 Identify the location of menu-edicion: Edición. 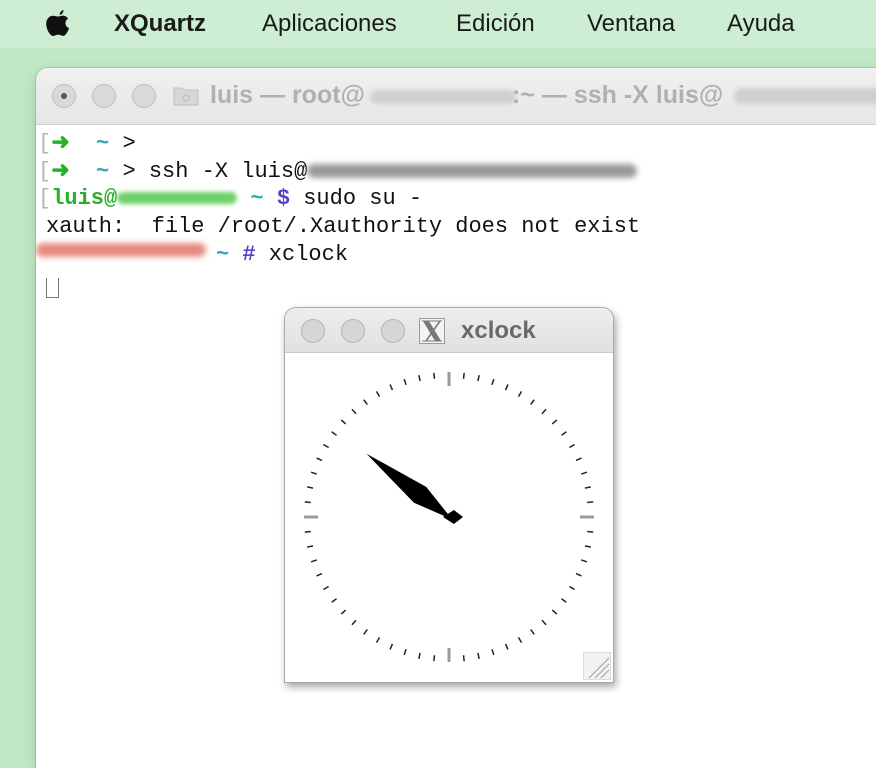
(495, 24).